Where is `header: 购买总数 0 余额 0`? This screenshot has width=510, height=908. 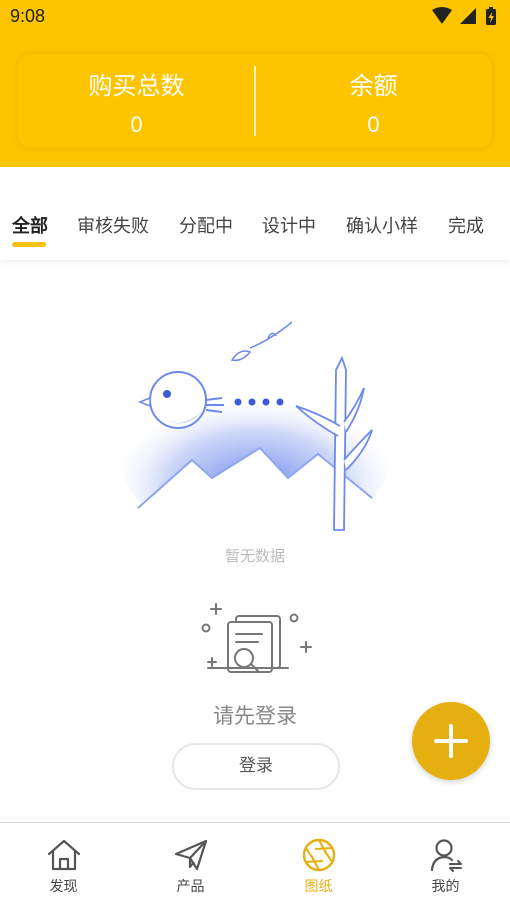
header: 购买总数 0 余额 0 is located at coordinates (255, 101).